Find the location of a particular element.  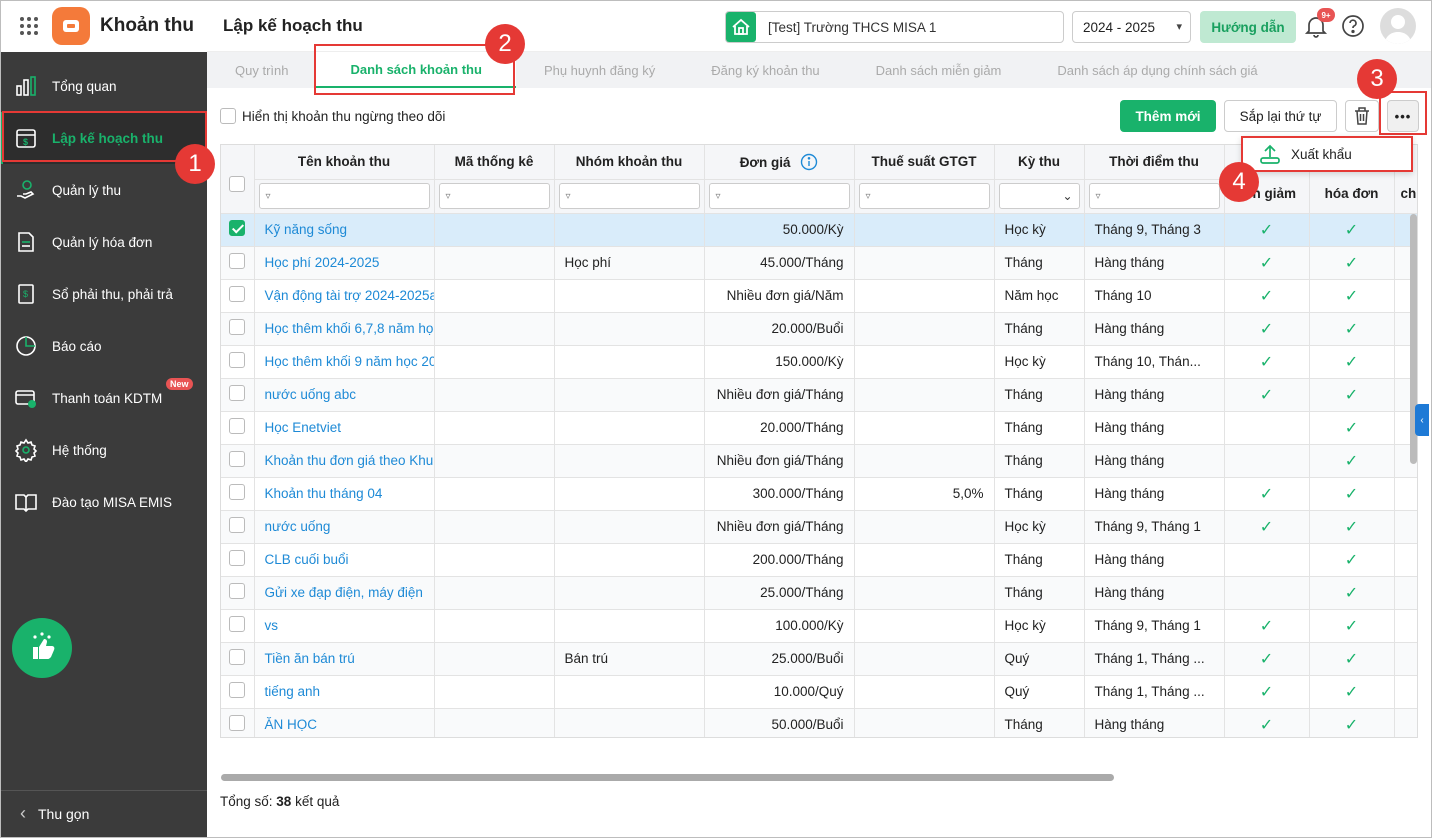

filter-vat-input: ▿ is located at coordinates (924, 196).